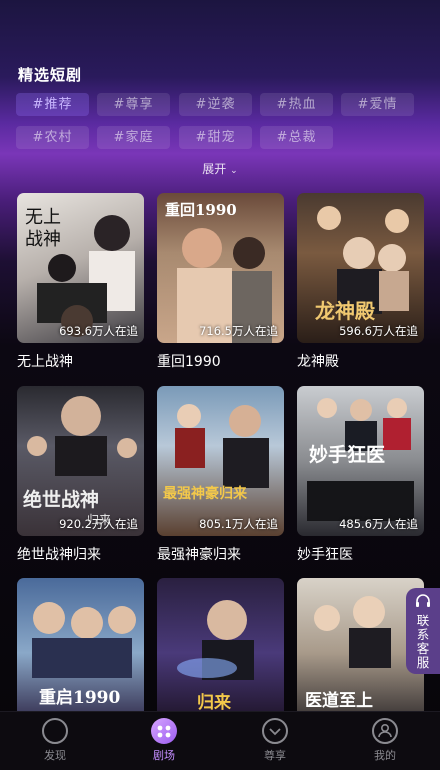  Describe the element at coordinates (345, 311) in the screenshot. I see `svg-text: 龙神殿` at that location.